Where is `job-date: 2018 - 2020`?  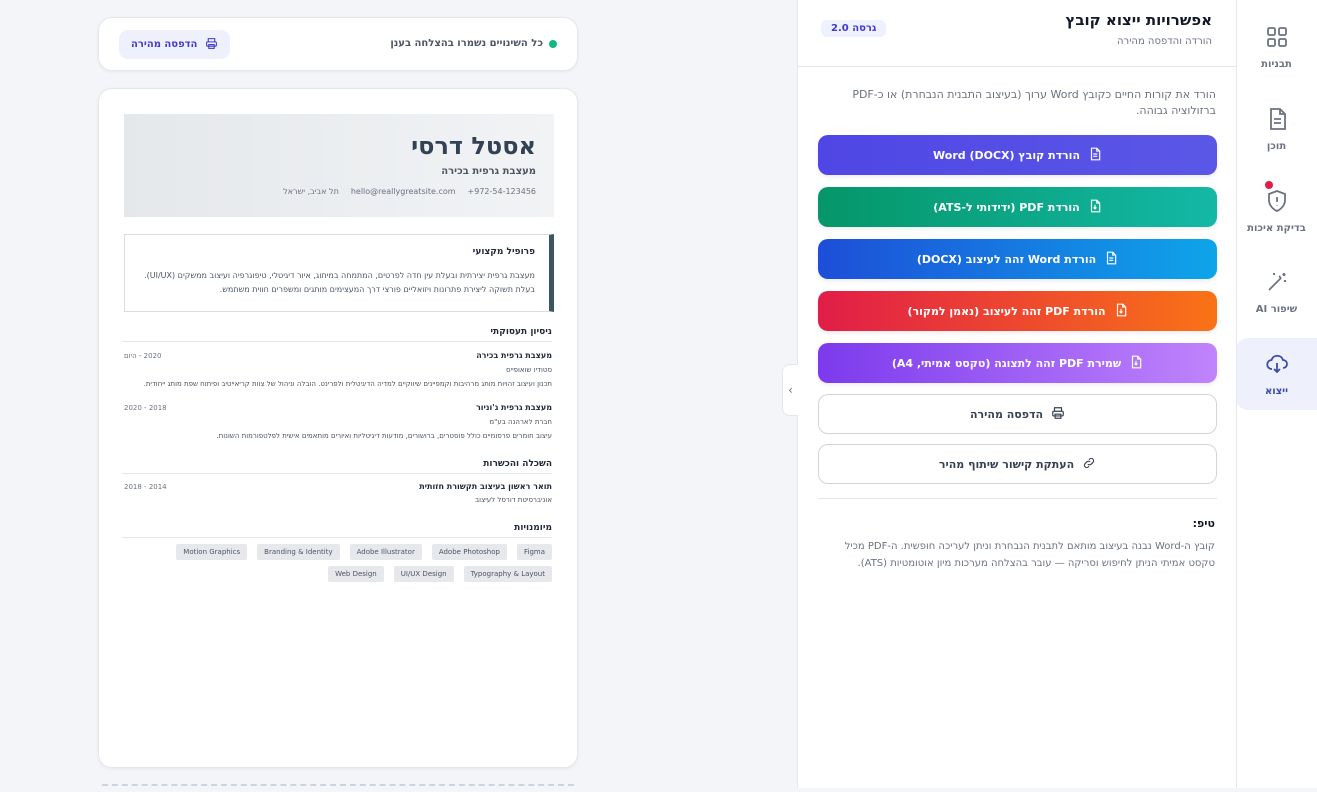 job-date: 2018 - 2020 is located at coordinates (145, 408).